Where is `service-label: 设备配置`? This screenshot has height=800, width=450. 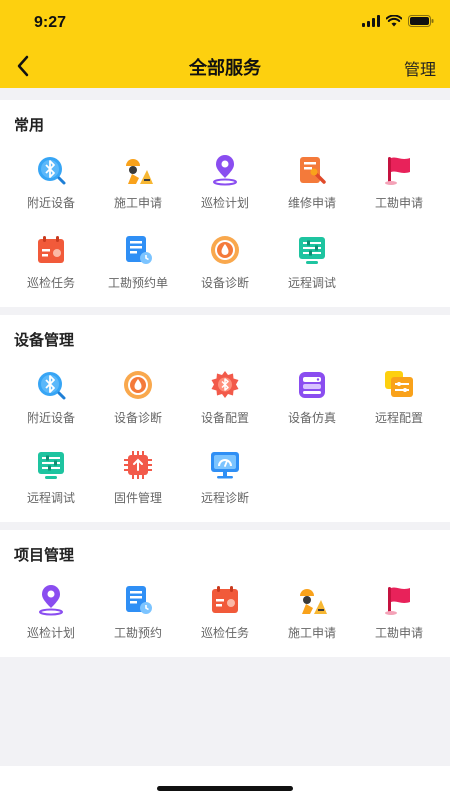
service-label: 设备配置 is located at coordinates (224, 418).